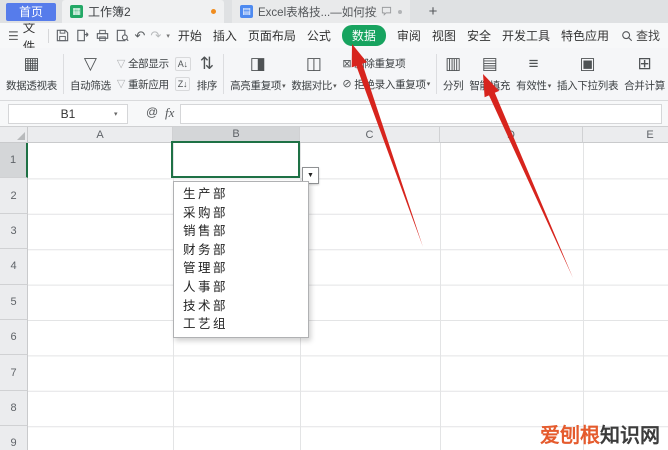  Describe the element at coordinates (526, 35) in the screenshot. I see `menu-item: 开发工具` at that location.